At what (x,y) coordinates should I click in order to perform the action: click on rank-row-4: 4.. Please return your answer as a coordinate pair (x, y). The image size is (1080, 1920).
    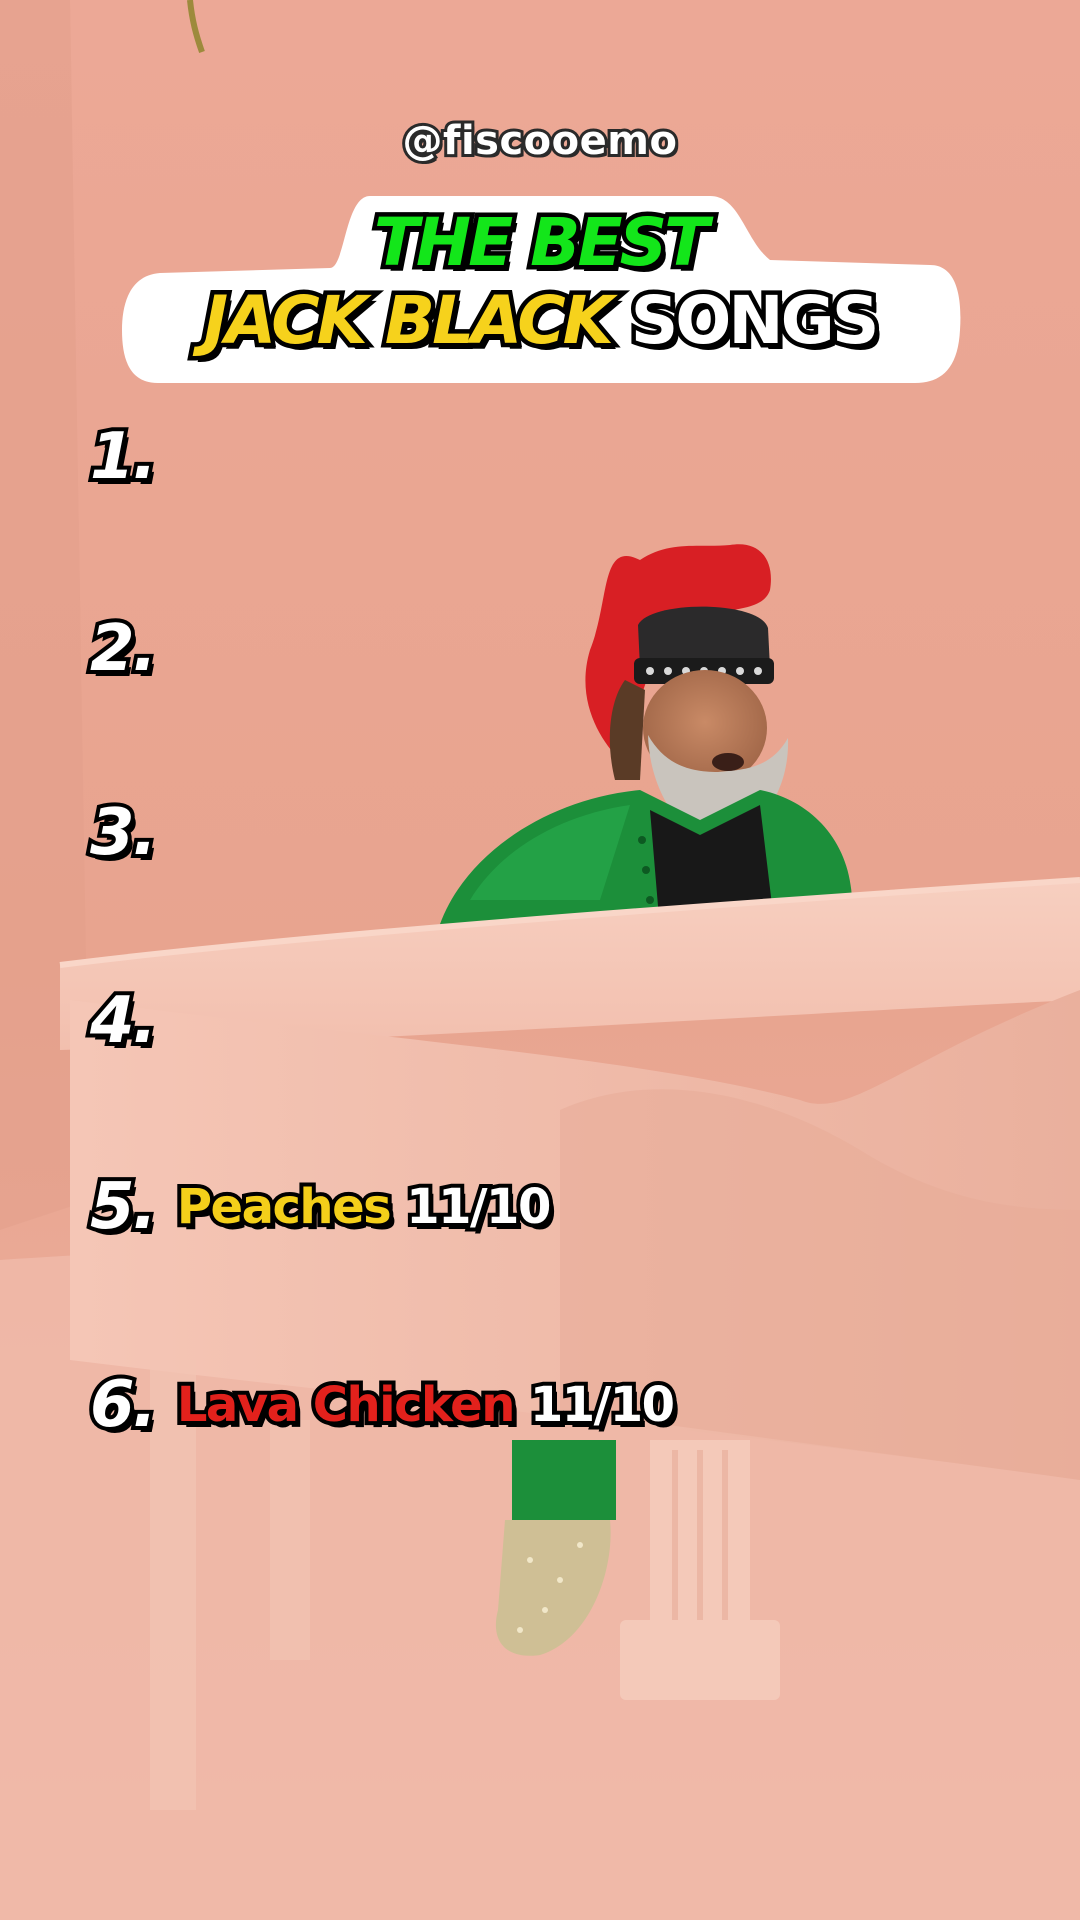
    Looking at the image, I should click on (139, 1021).